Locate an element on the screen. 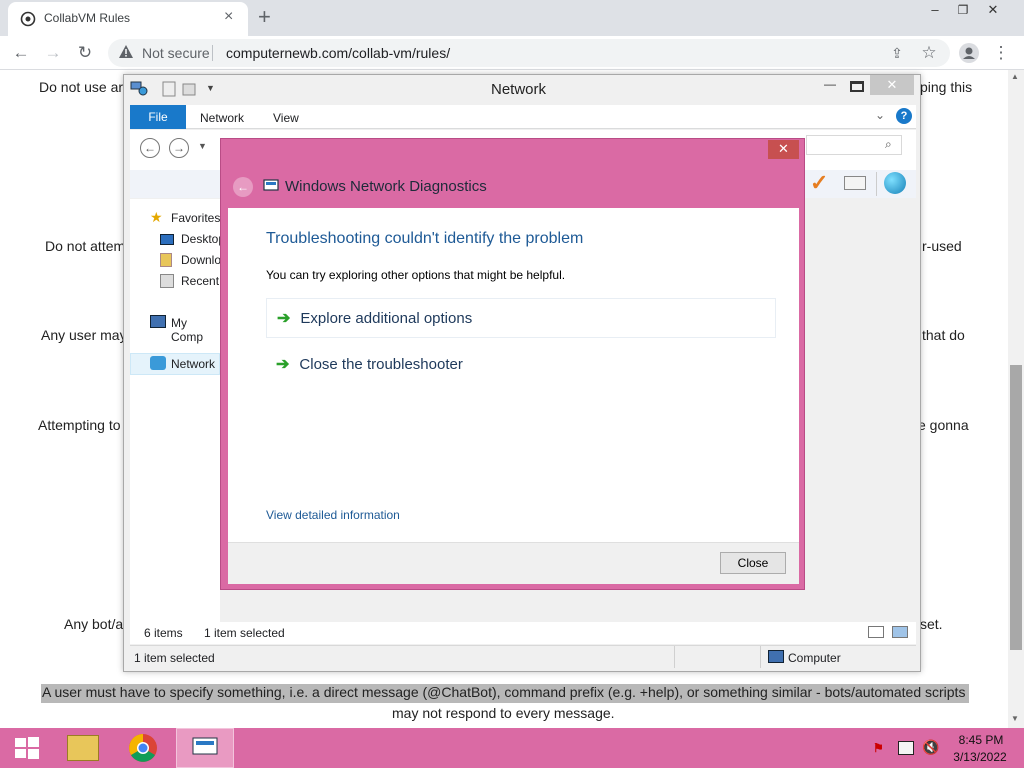  rule-line-4-right: e gonna is located at coordinates (943, 425).